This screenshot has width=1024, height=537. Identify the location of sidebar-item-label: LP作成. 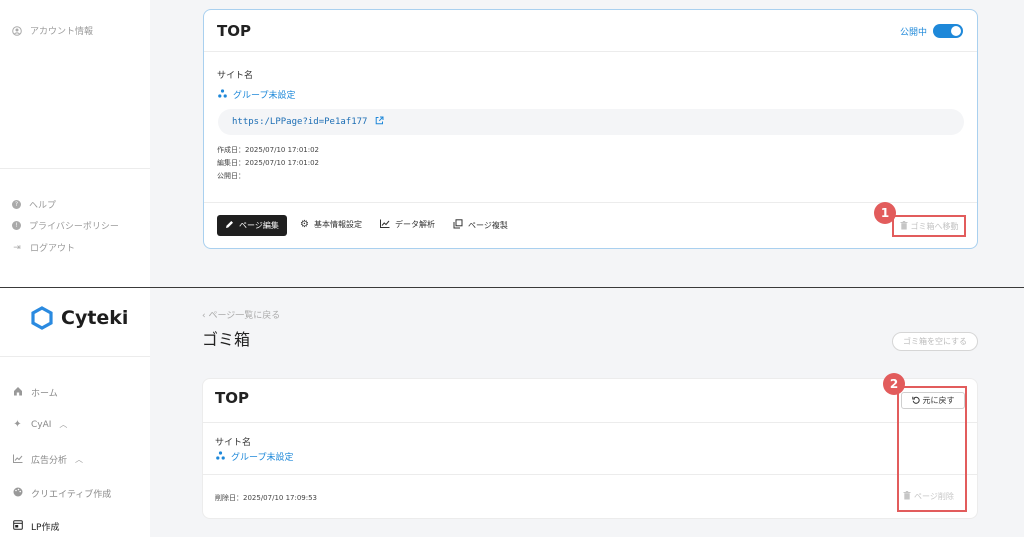
(45, 528).